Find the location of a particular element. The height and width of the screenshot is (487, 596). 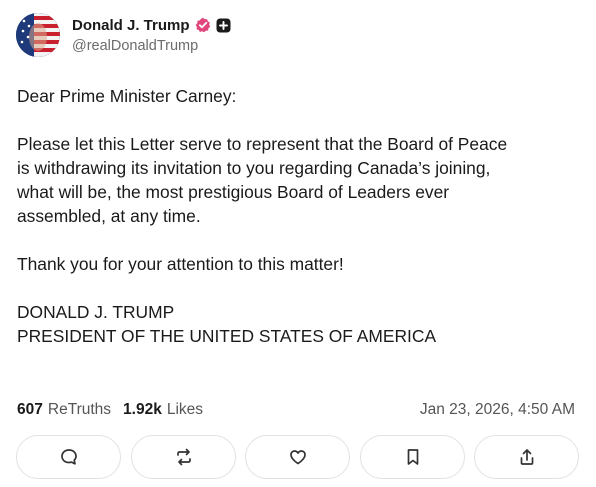

like-icon is located at coordinates (297, 457).